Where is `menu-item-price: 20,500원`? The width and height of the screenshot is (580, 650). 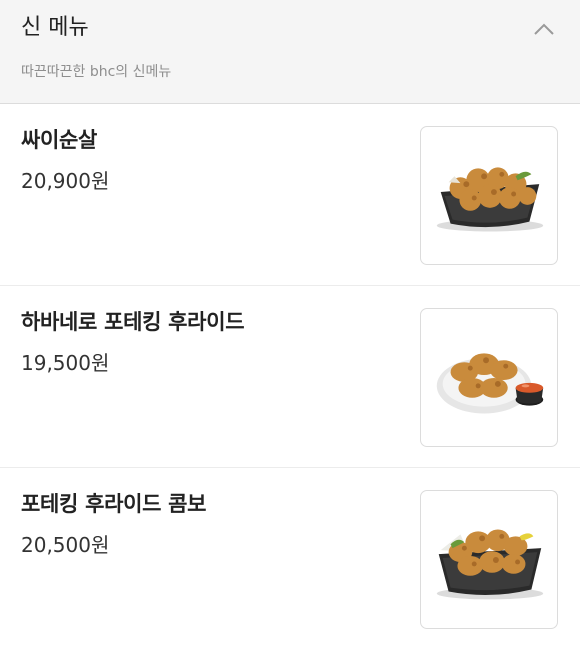
menu-item-price: 20,500원 is located at coordinates (65, 545).